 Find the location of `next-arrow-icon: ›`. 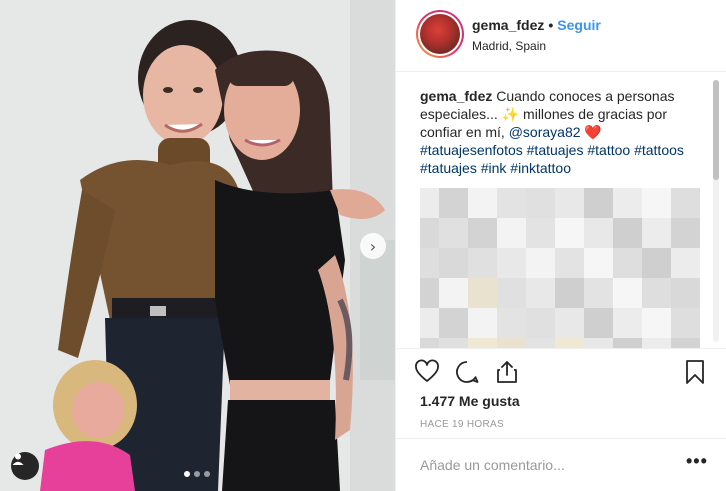

next-arrow-icon: › is located at coordinates (373, 246).